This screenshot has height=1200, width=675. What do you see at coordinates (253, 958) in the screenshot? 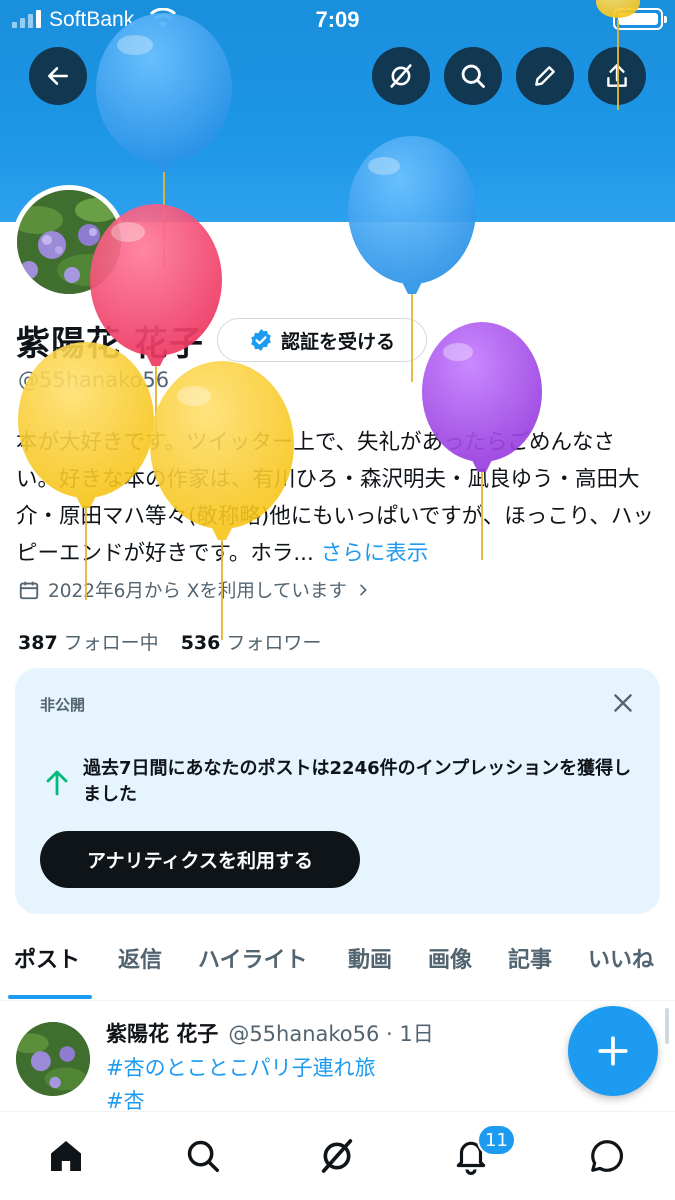
I see `tab-highlights: ハイライト` at bounding box center [253, 958].